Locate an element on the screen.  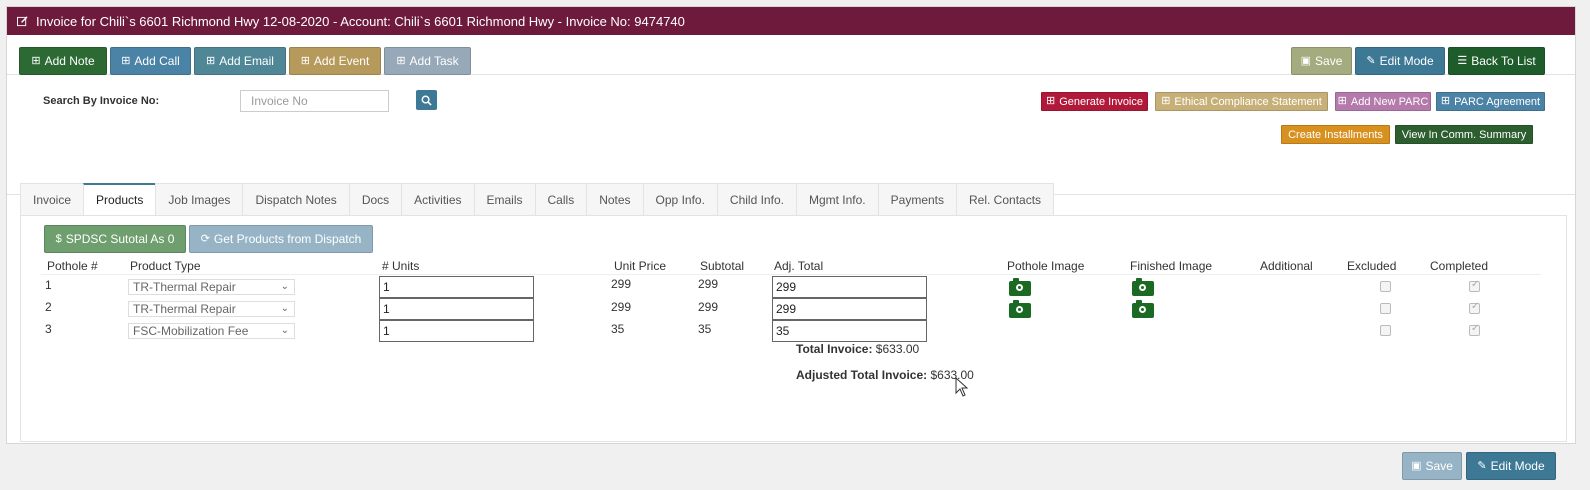
save-button: ▣ Save is located at coordinates (1321, 61).